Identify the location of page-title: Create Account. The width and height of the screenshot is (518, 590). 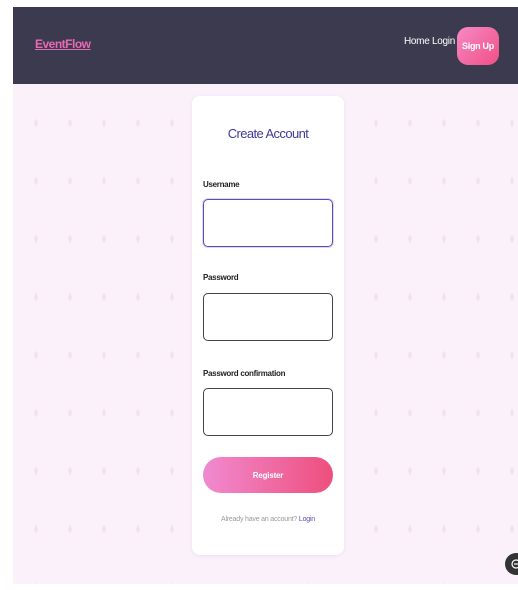
(268, 133).